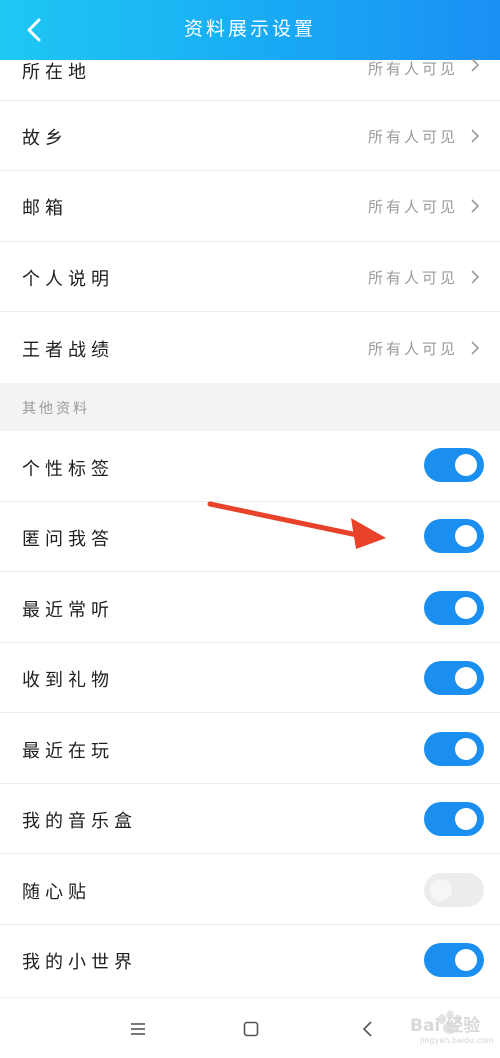 The width and height of the screenshot is (500, 1058). What do you see at coordinates (45, 138) in the screenshot?
I see `setting-label: 故乡` at bounding box center [45, 138].